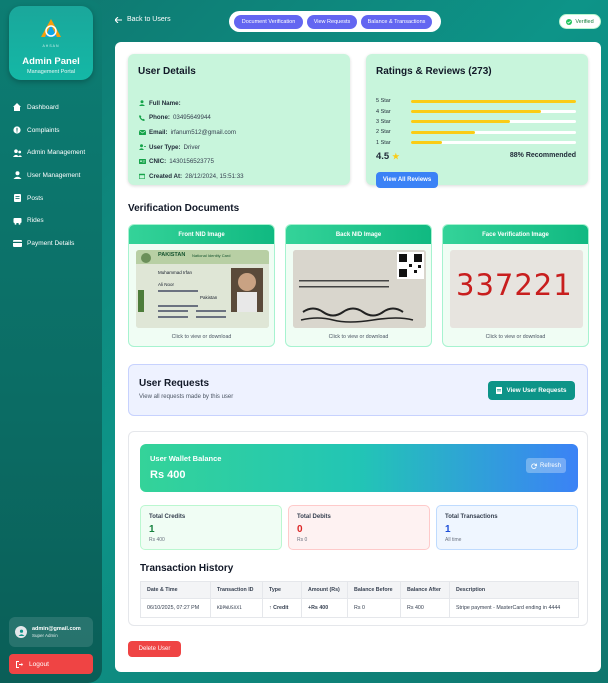 The width and height of the screenshot is (608, 683). Describe the element at coordinates (203, 132) in the screenshot. I see `detail-value: irfanum512@gmail.com` at that location.